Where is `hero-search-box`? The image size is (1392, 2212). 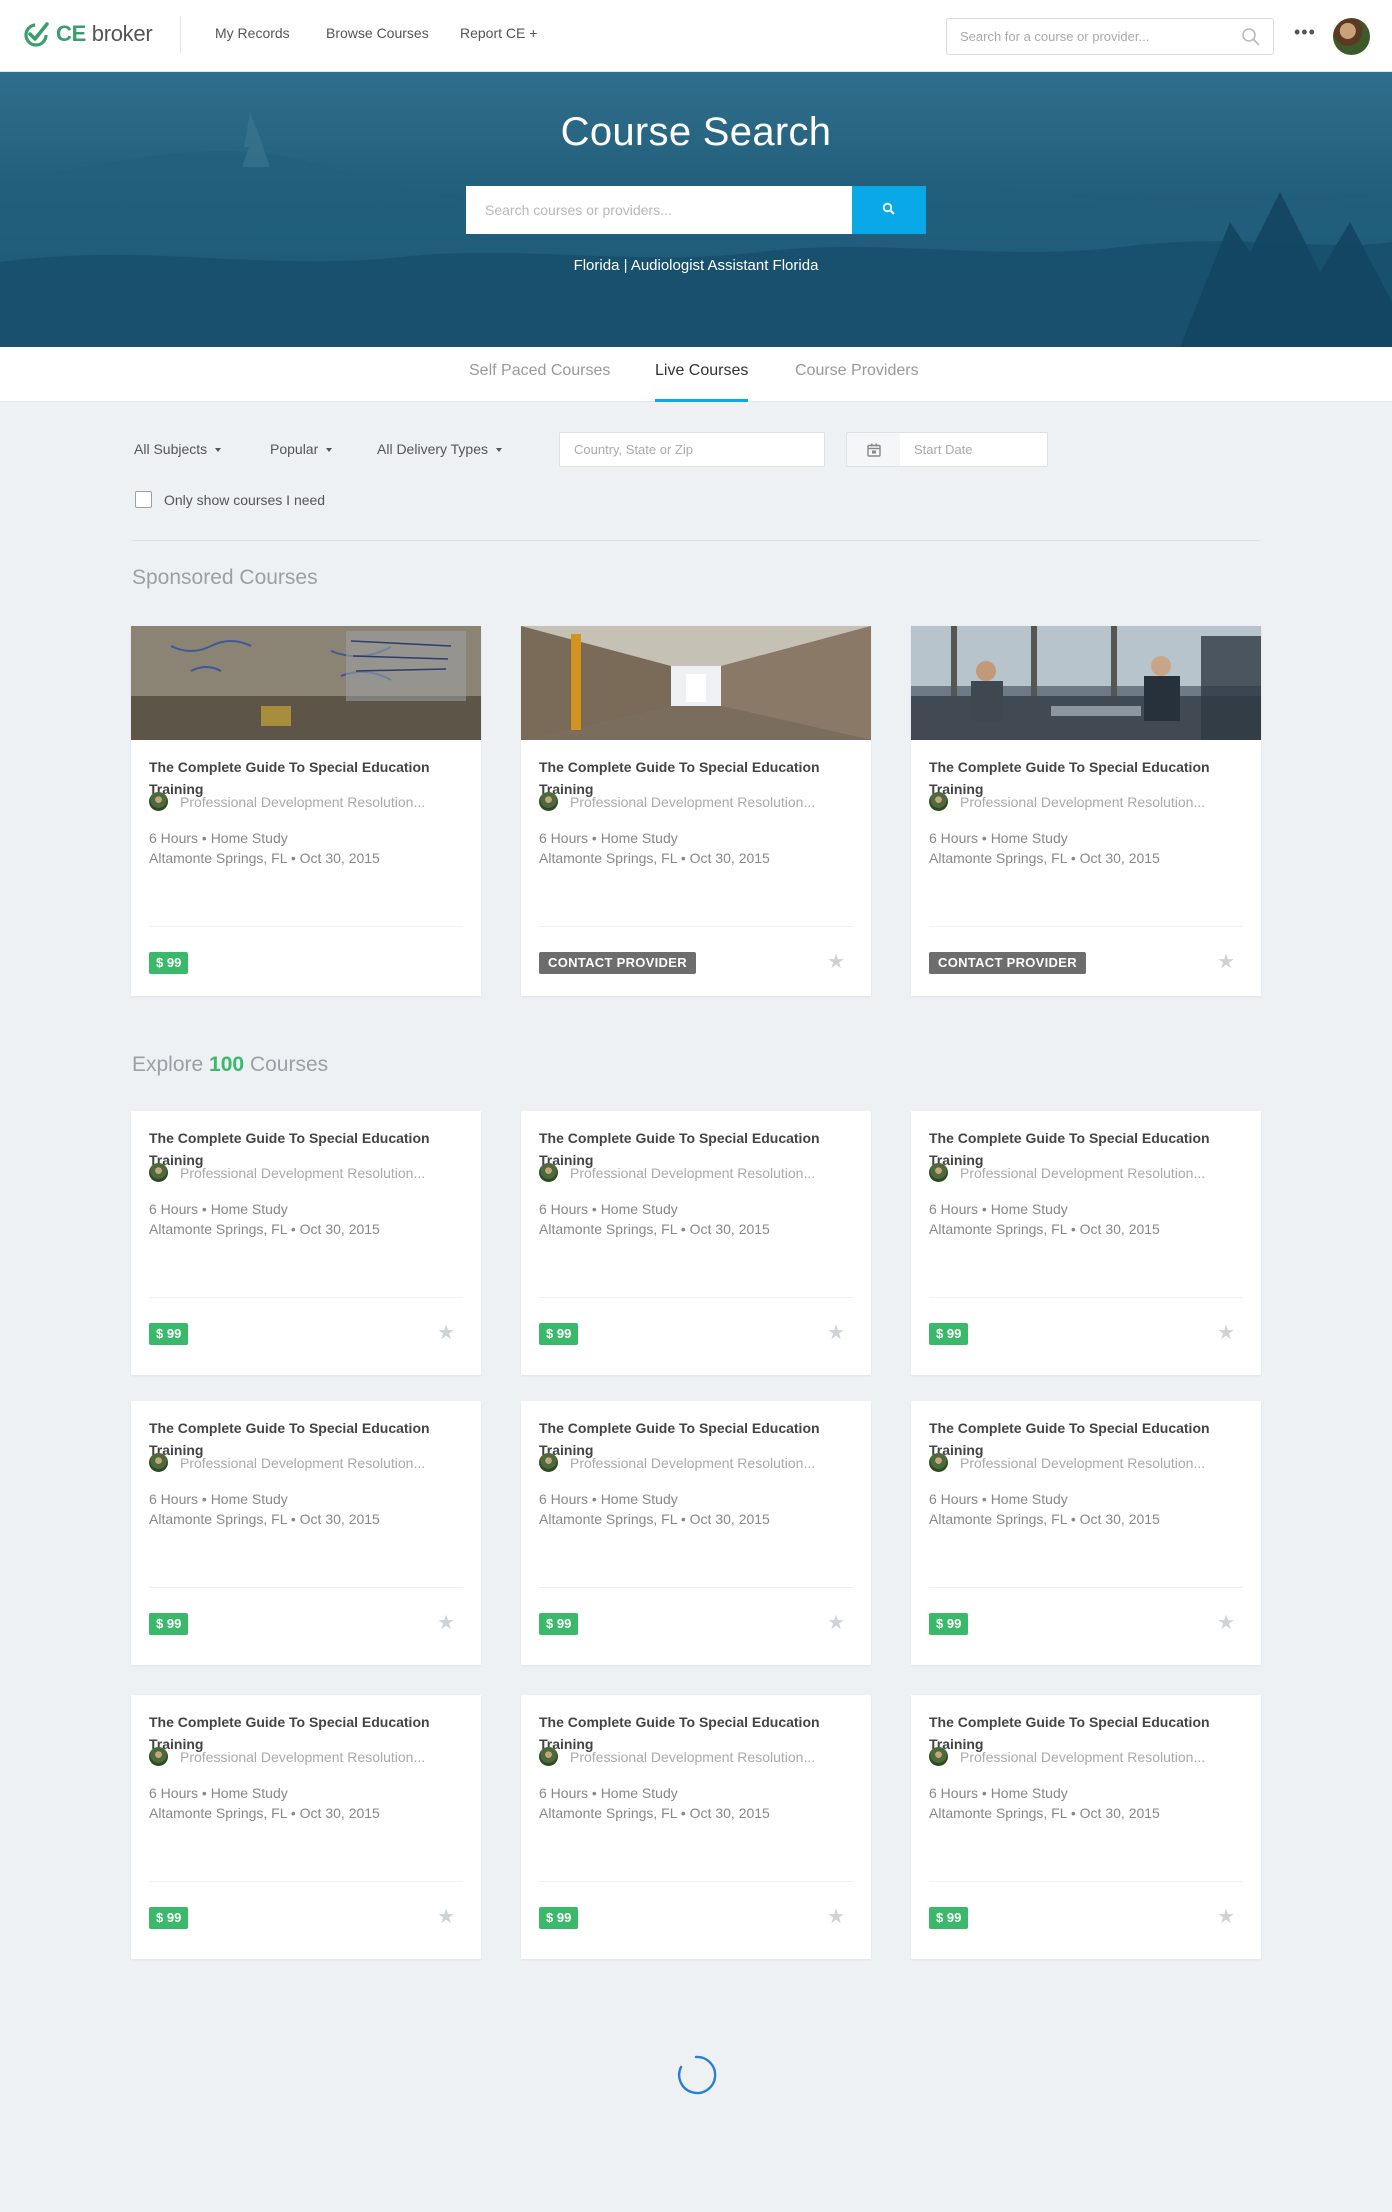 hero-search-box is located at coordinates (696, 210).